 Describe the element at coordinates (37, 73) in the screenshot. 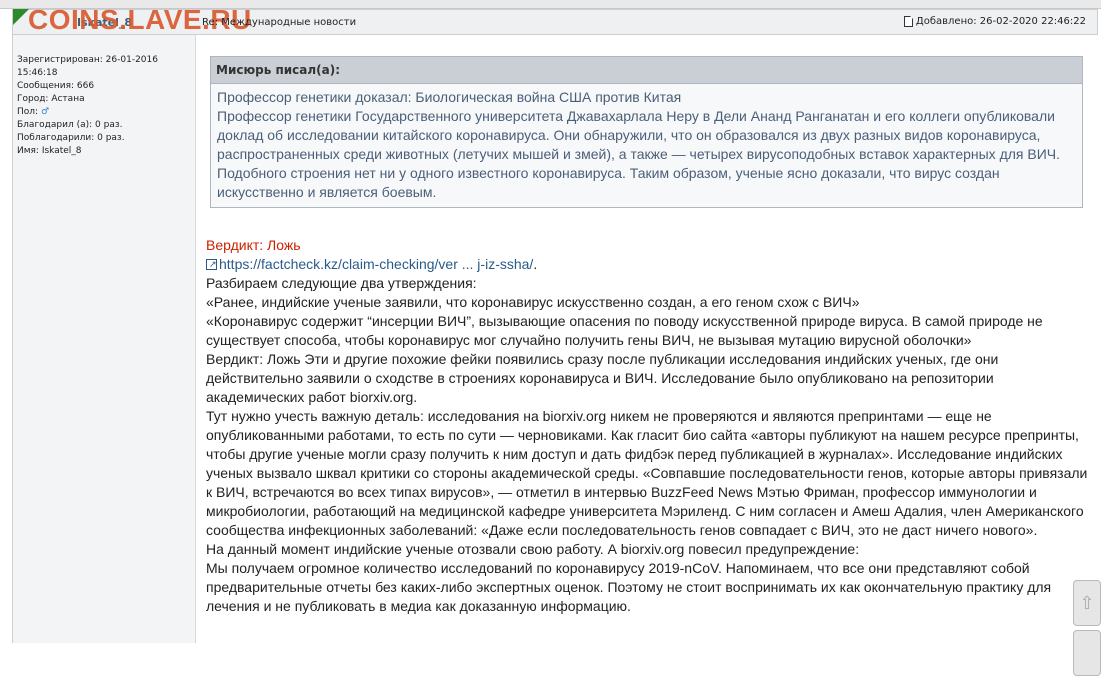

I see `user-registered-time: 15:46:18` at that location.